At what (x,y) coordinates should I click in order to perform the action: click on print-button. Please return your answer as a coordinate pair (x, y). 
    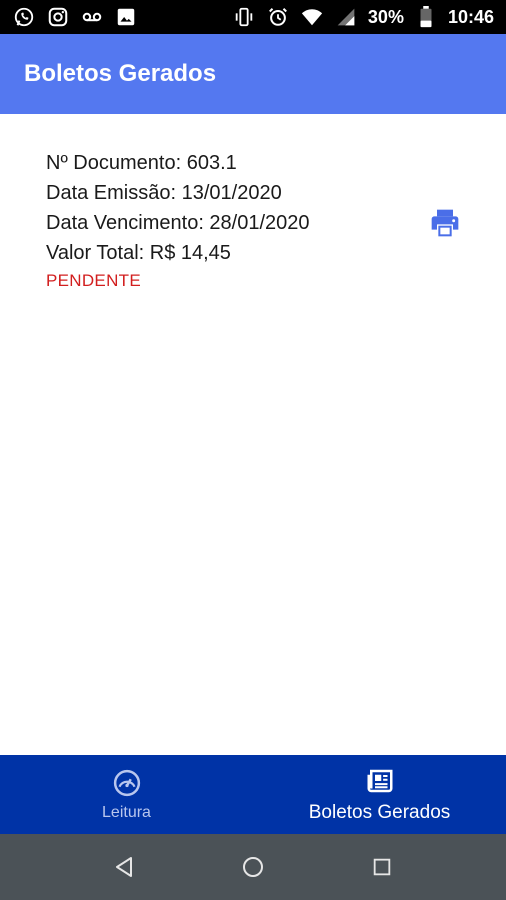
    Looking at the image, I should click on (445, 223).